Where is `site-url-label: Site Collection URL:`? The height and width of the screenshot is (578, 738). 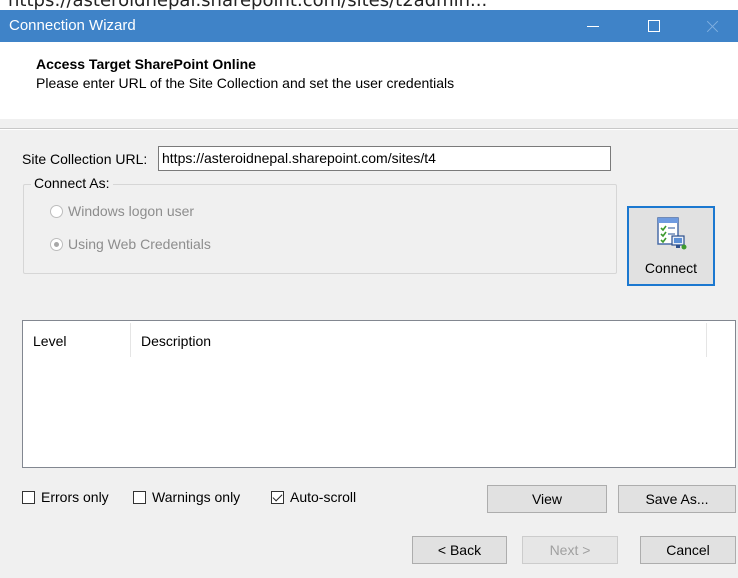
site-url-label: Site Collection URL: is located at coordinates (85, 159).